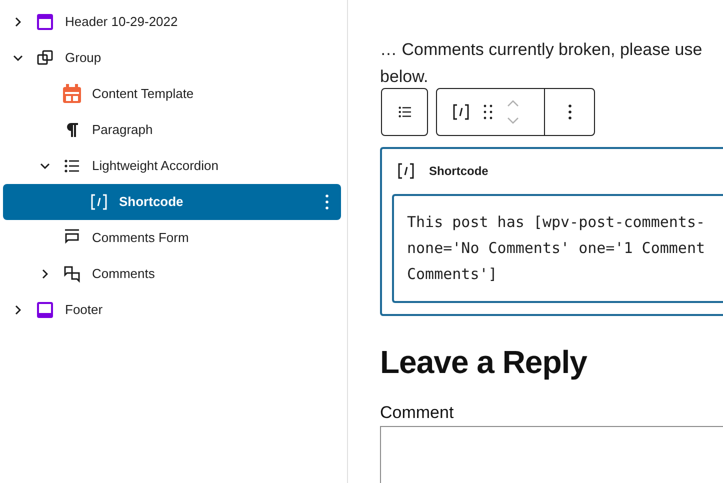  Describe the element at coordinates (45, 58) in the screenshot. I see `overlapping-squares-icon` at that location.